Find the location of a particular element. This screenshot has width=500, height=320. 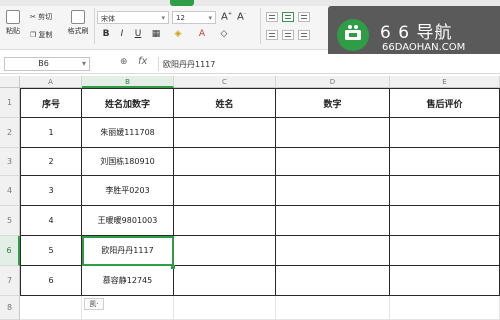

paste-icon is located at coordinates (13, 17).